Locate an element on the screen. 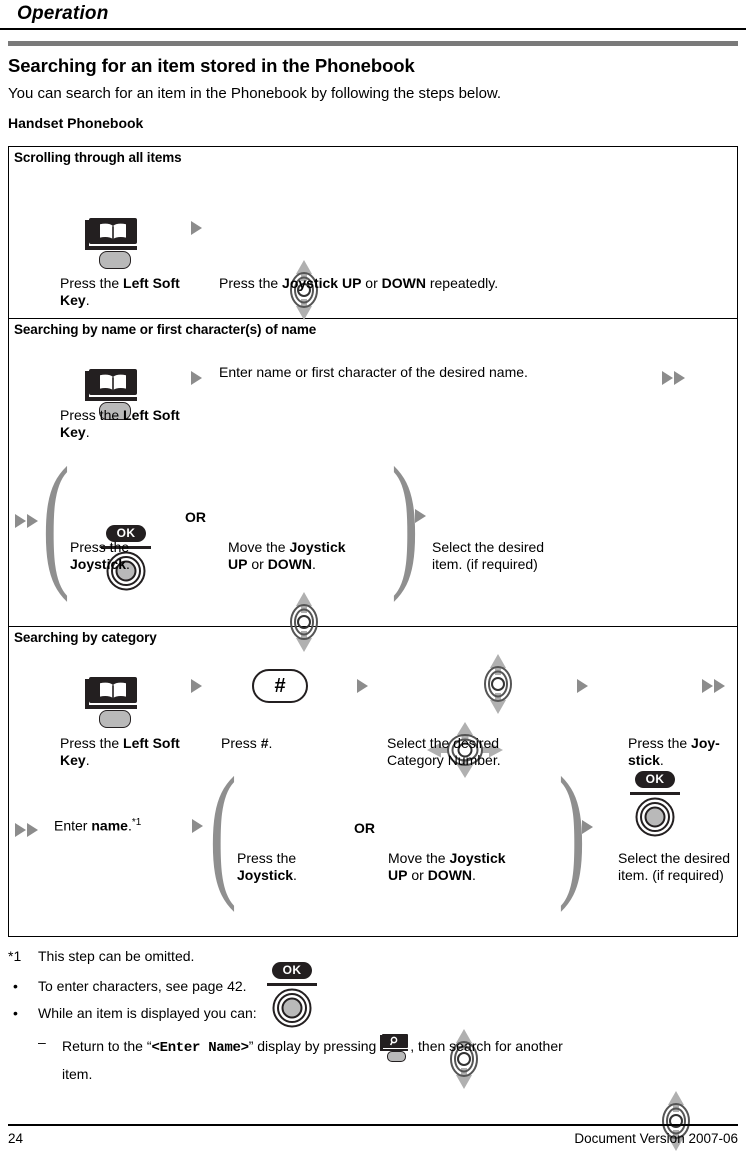  note-text: , then search for another is located at coordinates (486, 1046).